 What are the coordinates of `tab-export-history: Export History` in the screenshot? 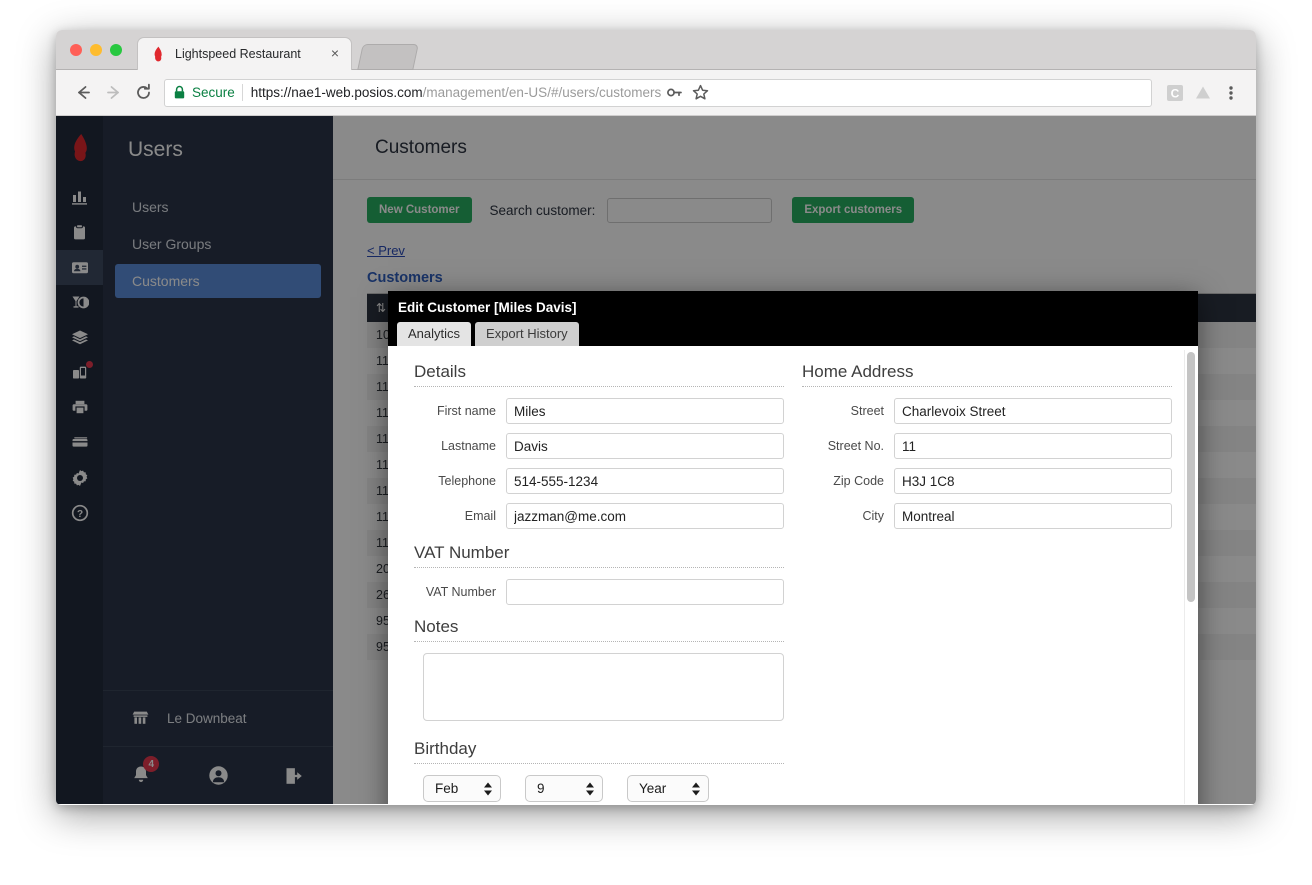 It's located at (527, 334).